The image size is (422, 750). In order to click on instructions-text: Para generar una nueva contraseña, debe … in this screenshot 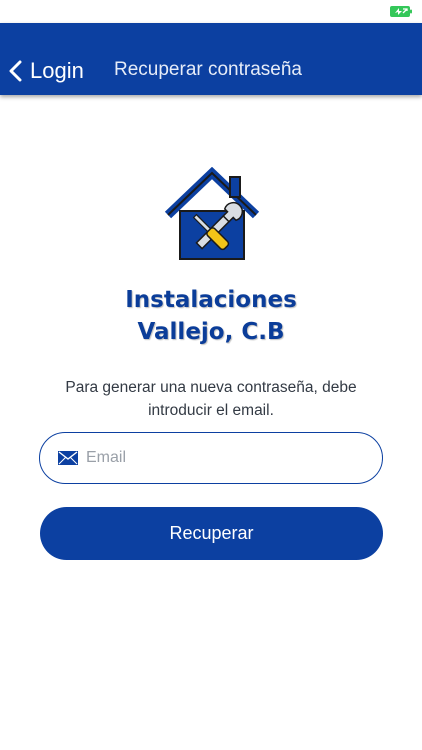, I will do `click(211, 399)`.